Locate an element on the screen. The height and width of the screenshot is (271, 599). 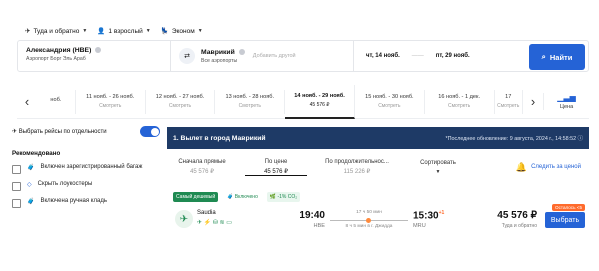
flight-price: 45 576 ₽ is located at coordinates (517, 215).